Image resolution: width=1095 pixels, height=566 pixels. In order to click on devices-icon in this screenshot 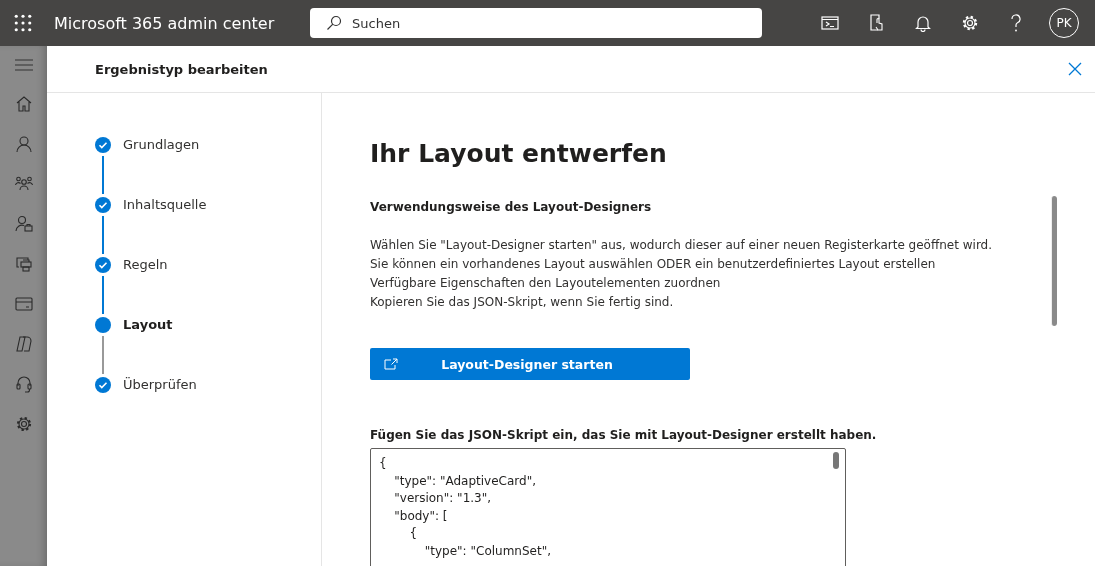, I will do `click(23, 264)`.